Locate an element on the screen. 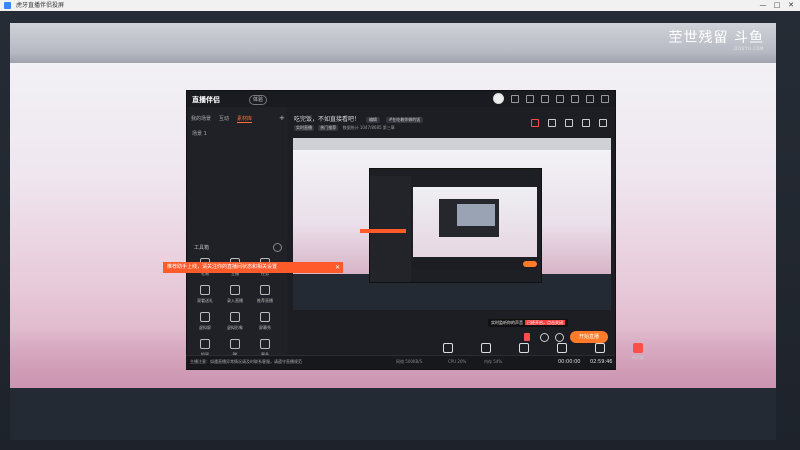 The height and width of the screenshot is (450, 800). cast-icon is located at coordinates (205, 344).